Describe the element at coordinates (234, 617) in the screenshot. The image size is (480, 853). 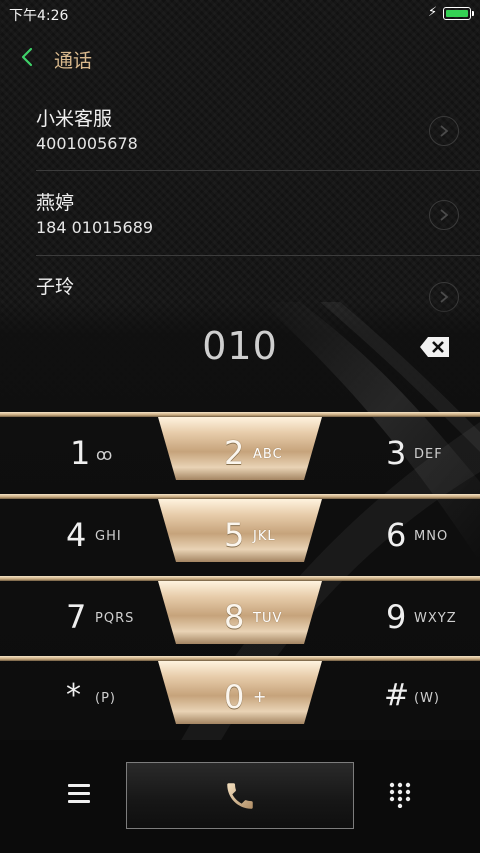
I see `key-digit: 8` at that location.